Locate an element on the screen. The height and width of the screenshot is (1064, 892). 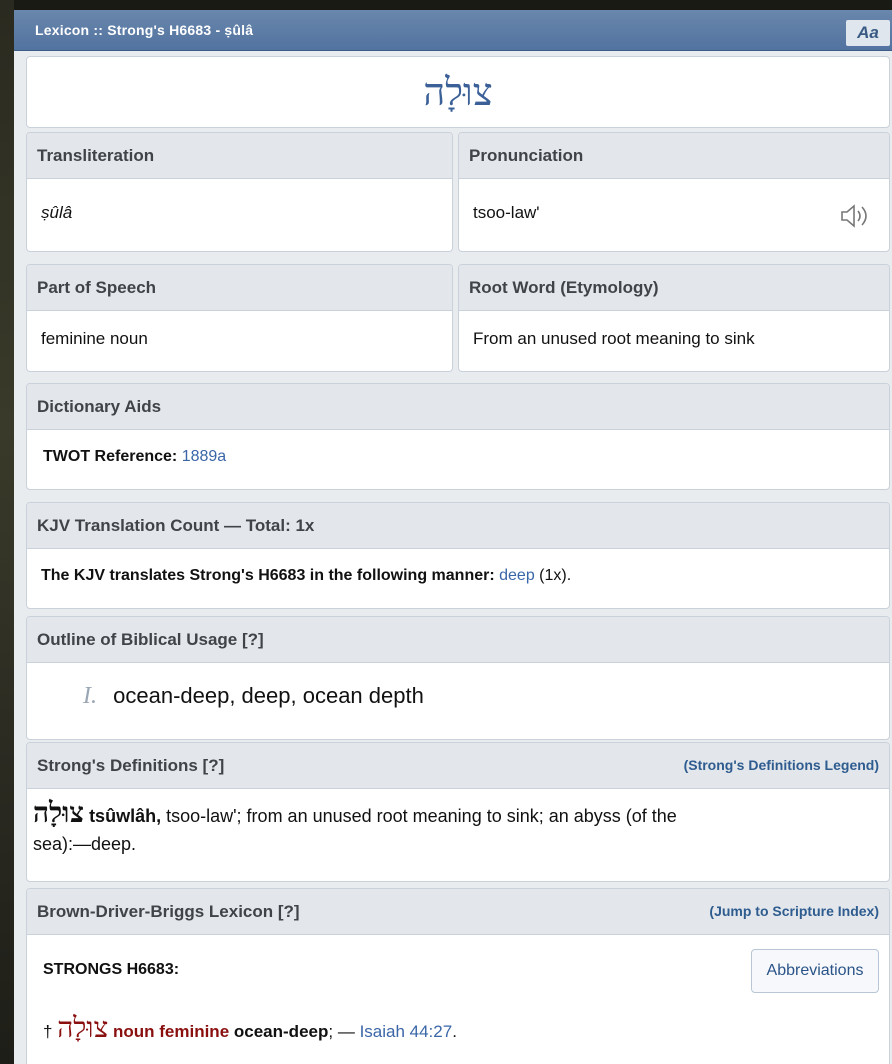
part-of-speech-box: Part of Speech feminine noun is located at coordinates (239, 318).